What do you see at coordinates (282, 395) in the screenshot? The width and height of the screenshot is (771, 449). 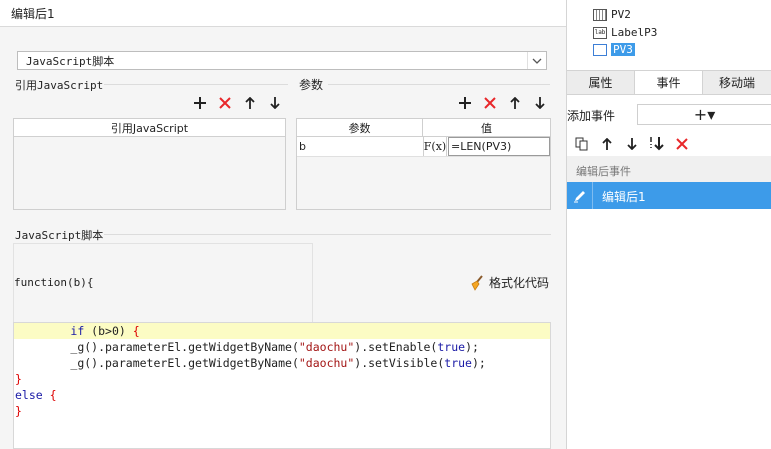 I see `code-line: else {` at bounding box center [282, 395].